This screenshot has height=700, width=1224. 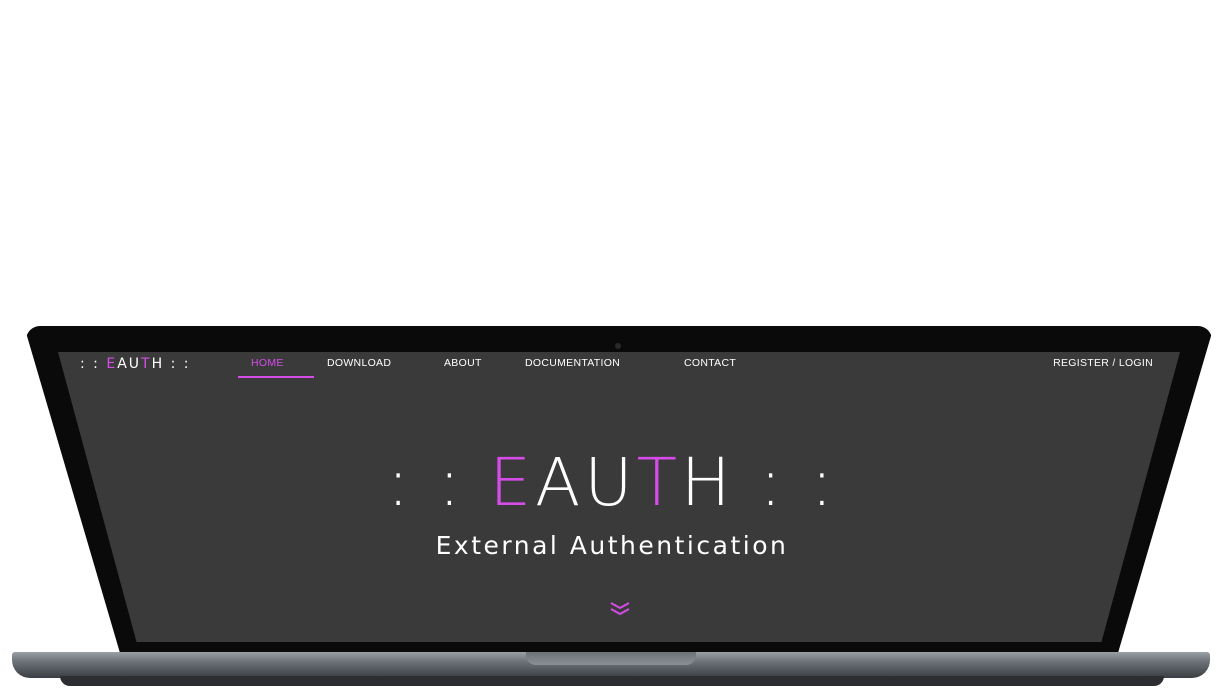 I want to click on logo-letter-t: T, so click(x=146, y=364).